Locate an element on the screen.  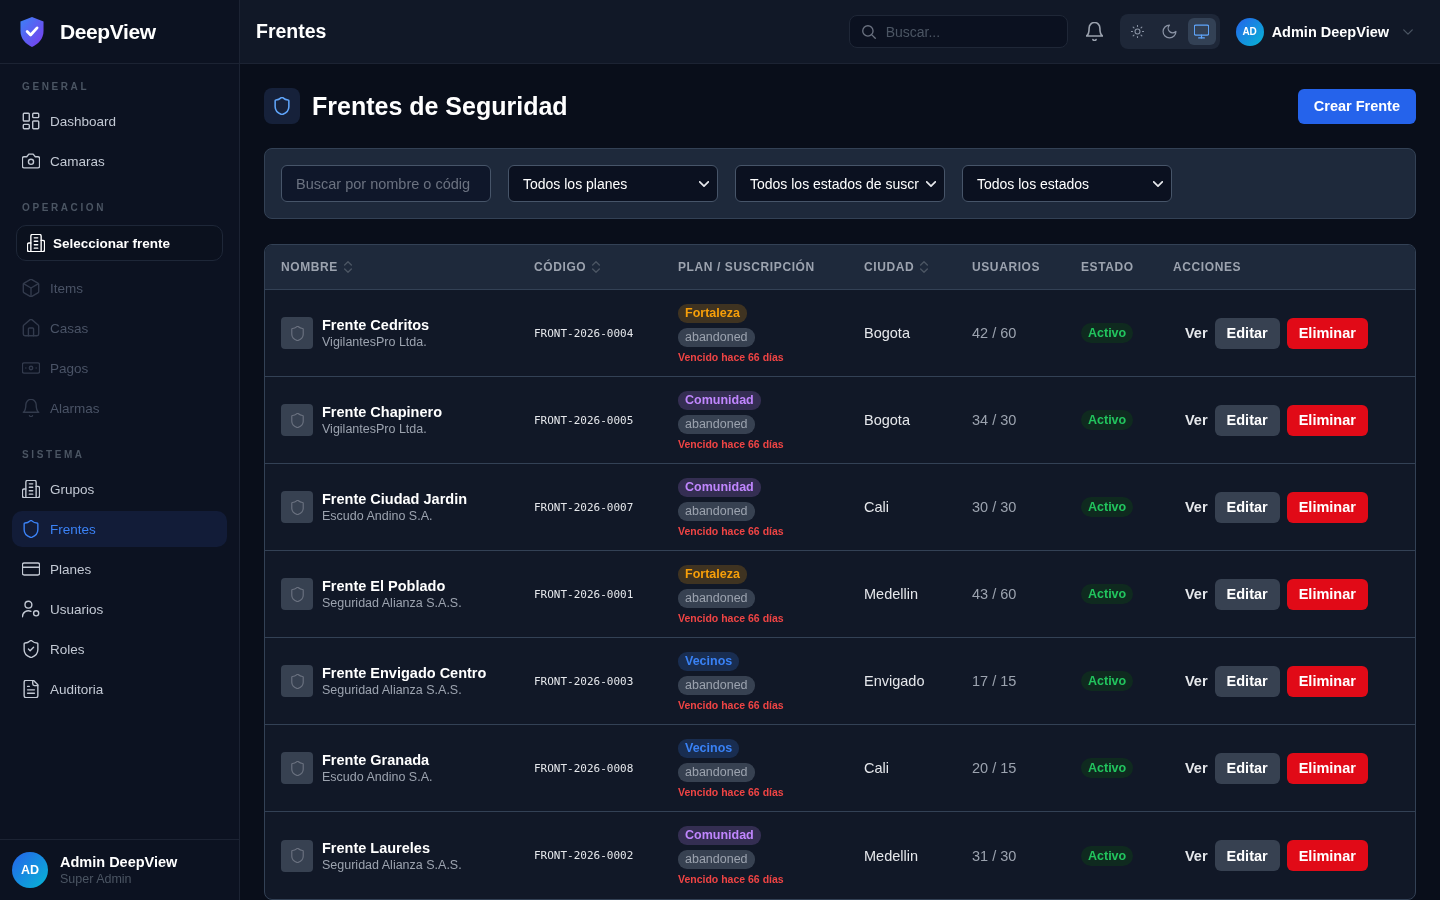
create-button: Crear Frente is located at coordinates (1356, 106).